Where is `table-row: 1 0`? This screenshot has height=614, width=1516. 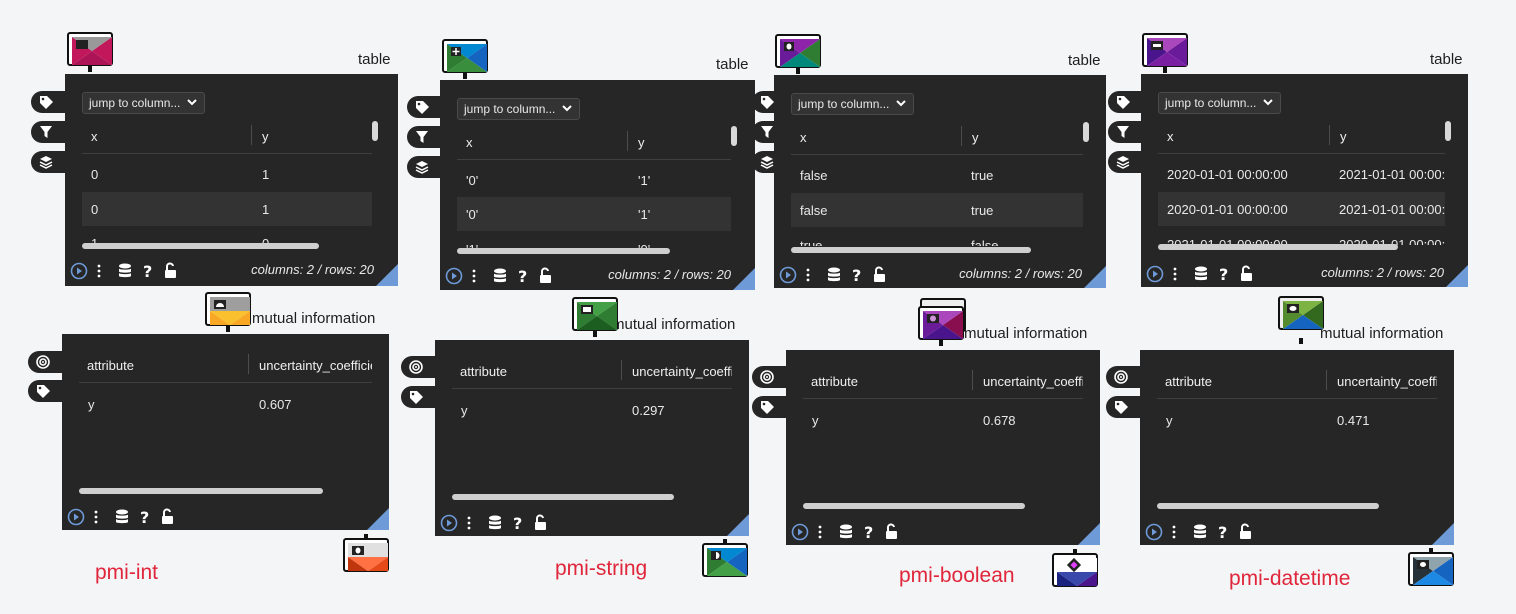
table-row: 1 0 is located at coordinates (180, 240).